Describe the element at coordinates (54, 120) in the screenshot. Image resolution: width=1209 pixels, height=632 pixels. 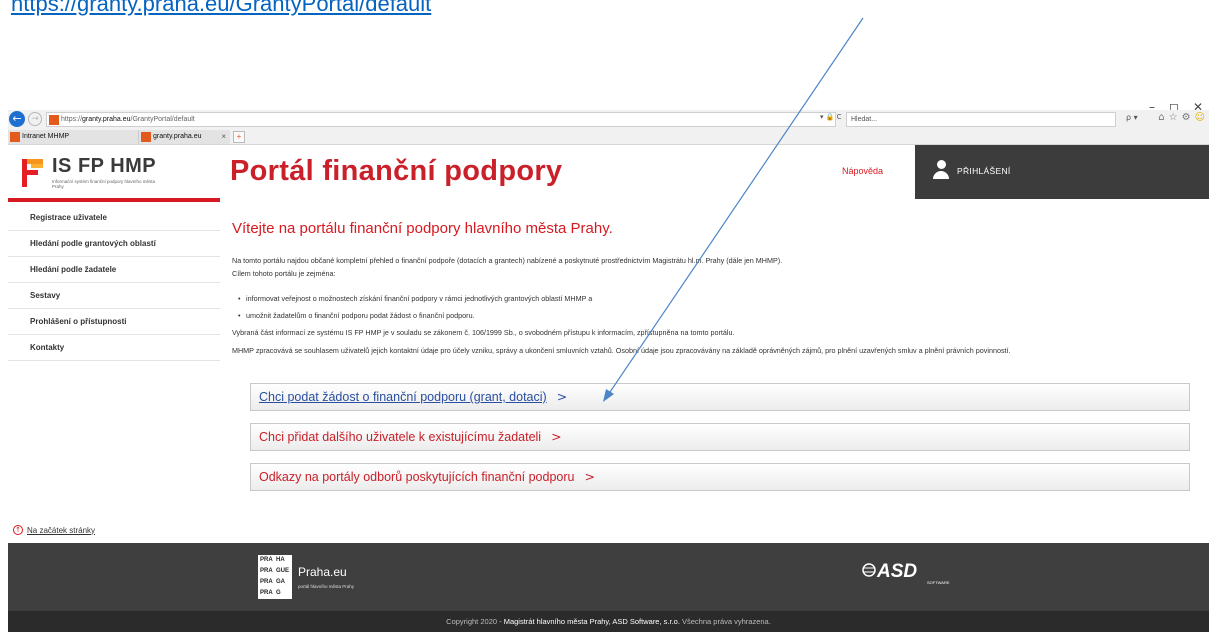
I see `site-favicon-icon` at that location.